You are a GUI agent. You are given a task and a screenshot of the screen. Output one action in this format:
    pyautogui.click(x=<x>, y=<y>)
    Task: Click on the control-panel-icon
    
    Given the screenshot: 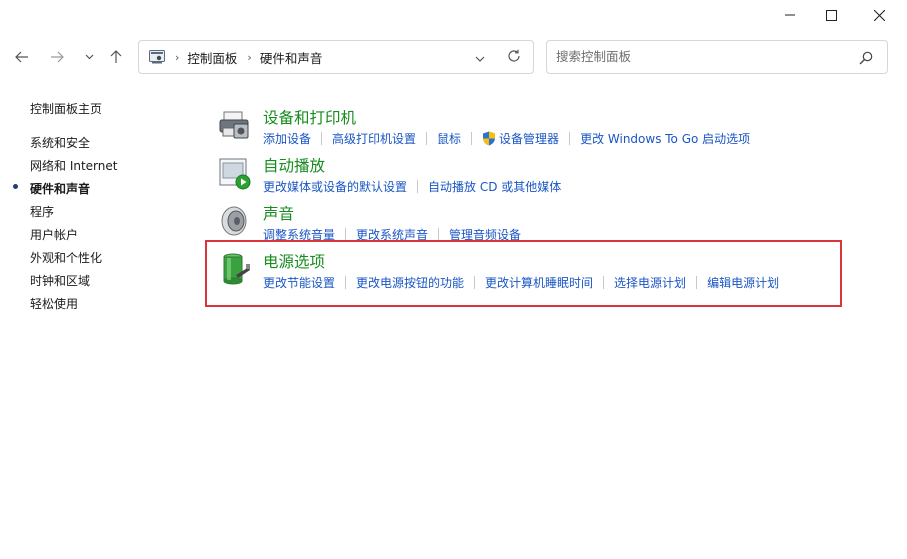 What is the action you would take?
    pyautogui.click(x=157, y=57)
    